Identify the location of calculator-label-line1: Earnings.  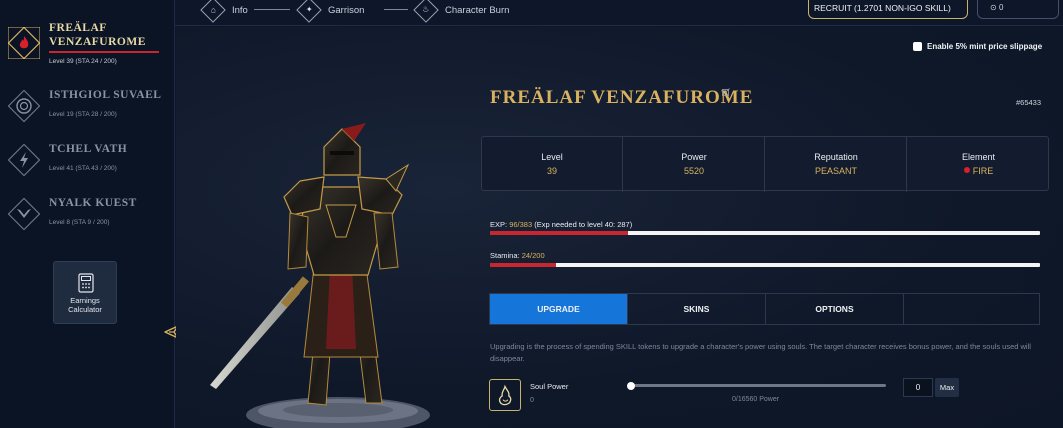
(85, 300).